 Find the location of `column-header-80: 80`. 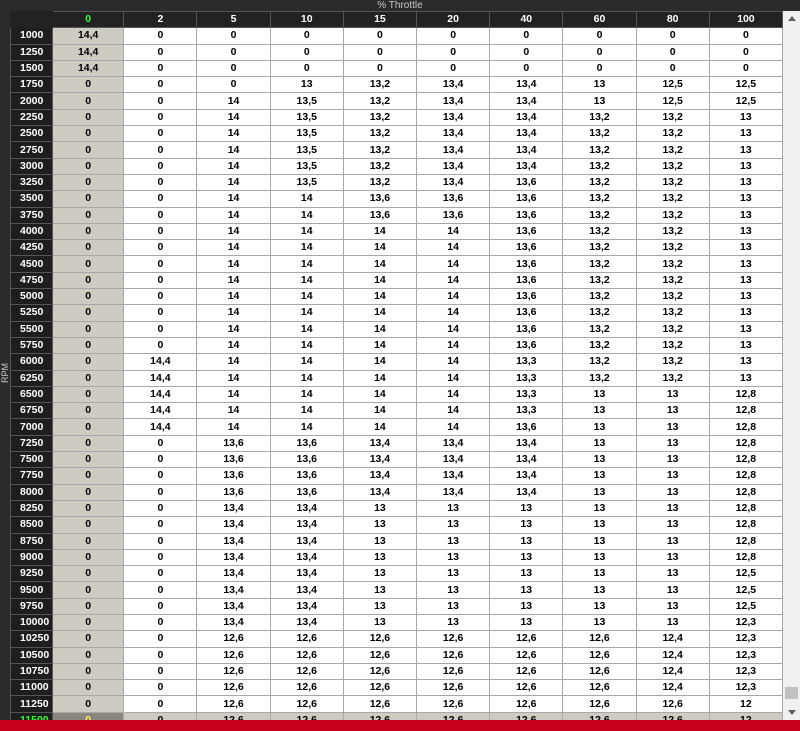

column-header-80: 80 is located at coordinates (672, 19).